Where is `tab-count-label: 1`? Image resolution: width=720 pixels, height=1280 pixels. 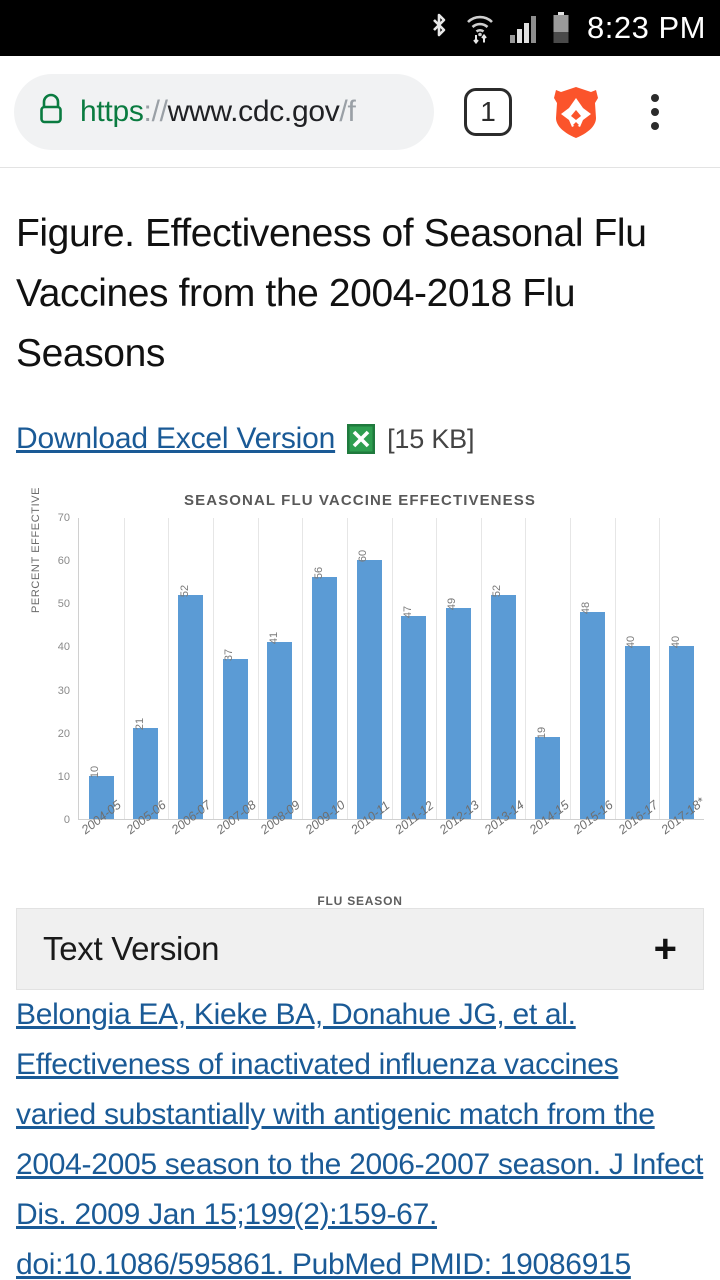 tab-count-label: 1 is located at coordinates (488, 111).